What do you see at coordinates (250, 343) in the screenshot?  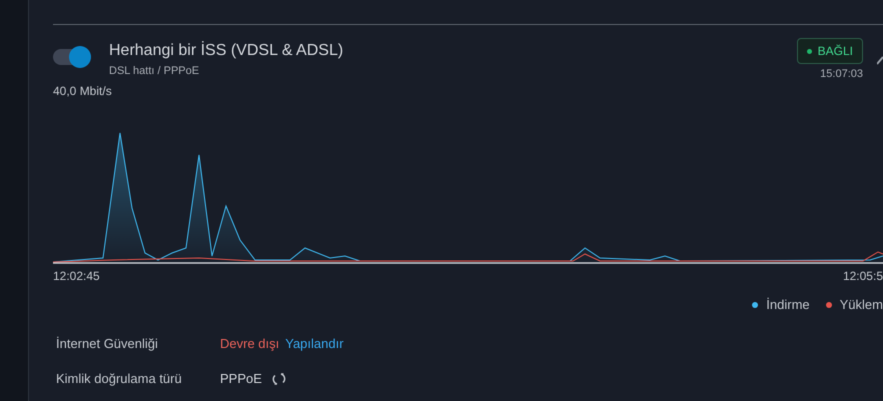 I see `detail-value: Devre dışı` at bounding box center [250, 343].